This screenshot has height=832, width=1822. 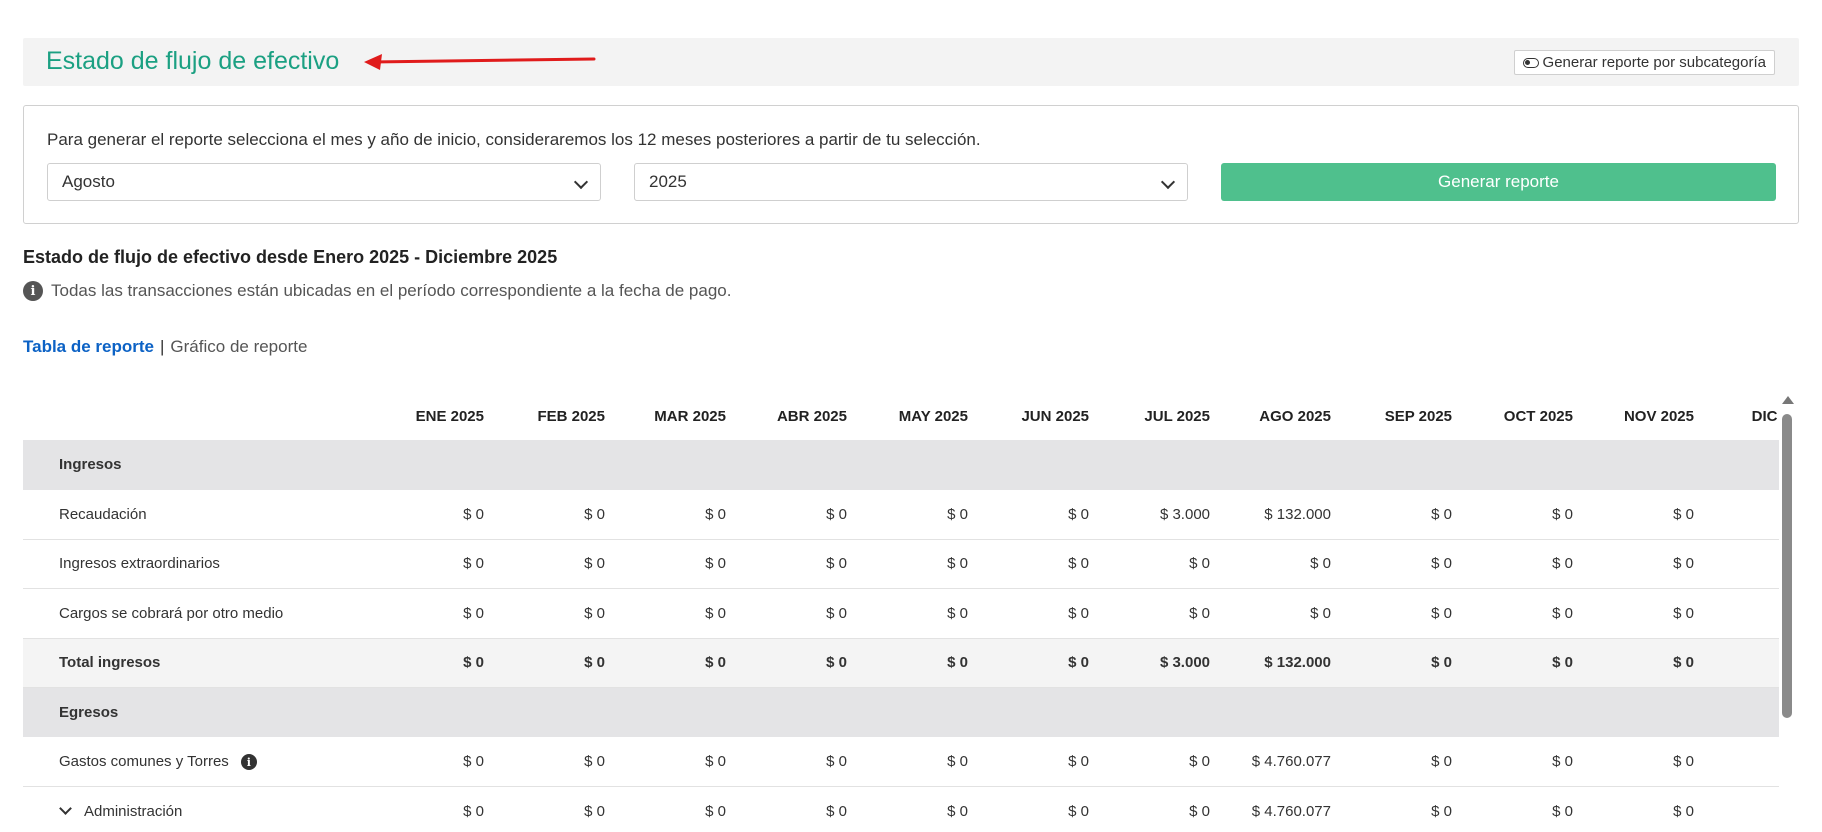 What do you see at coordinates (200, 564) in the screenshot?
I see `row-label-cell: Ingresos extraordinarios` at bounding box center [200, 564].